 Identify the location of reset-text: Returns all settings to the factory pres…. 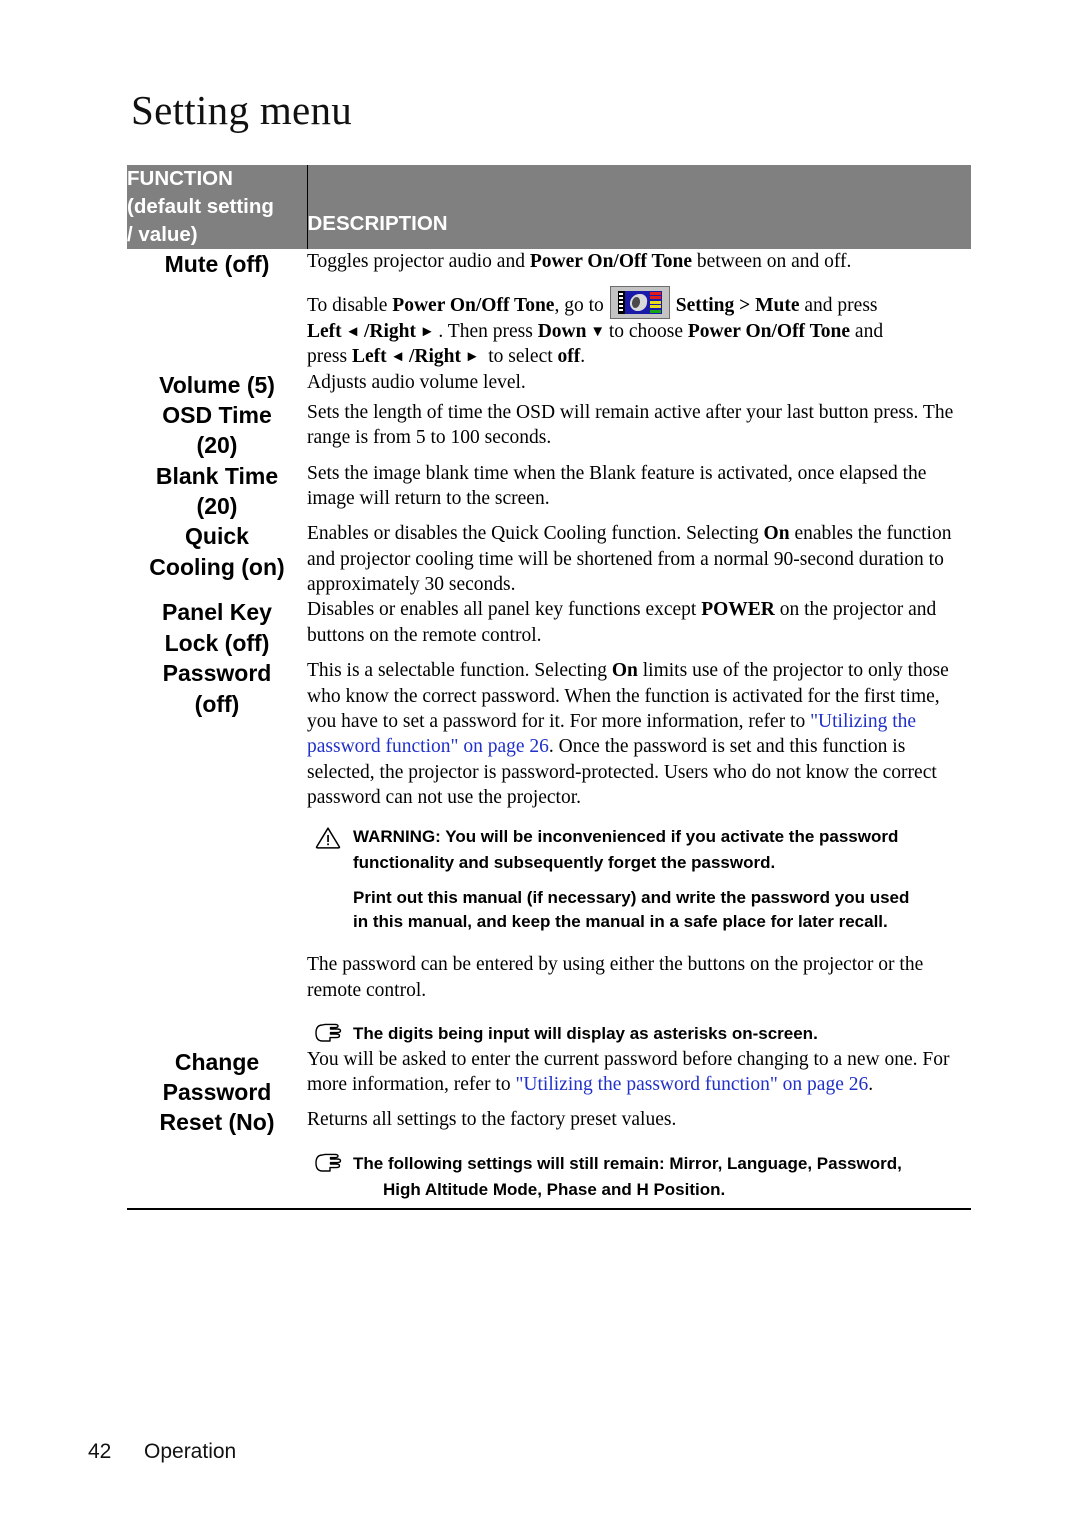
(492, 1120).